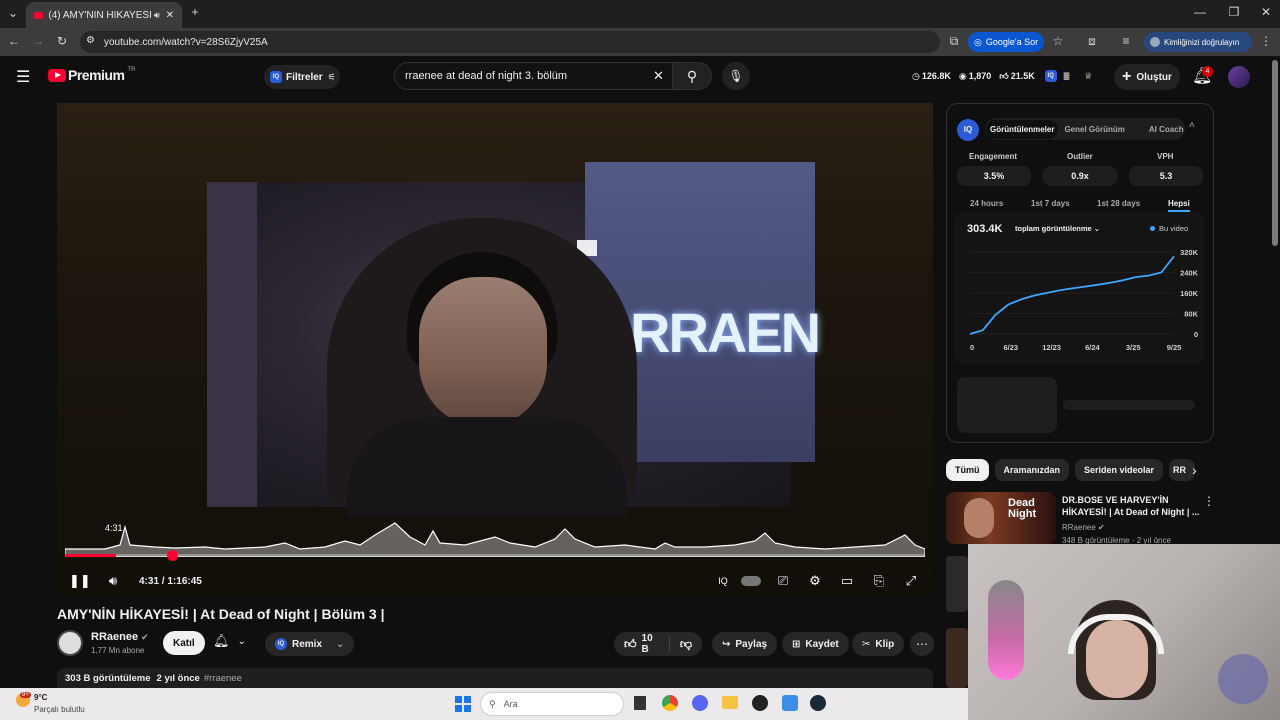 The height and width of the screenshot is (720, 1280). What do you see at coordinates (980, 76) in the screenshot?
I see `stat-eye: 1,870` at bounding box center [980, 76].